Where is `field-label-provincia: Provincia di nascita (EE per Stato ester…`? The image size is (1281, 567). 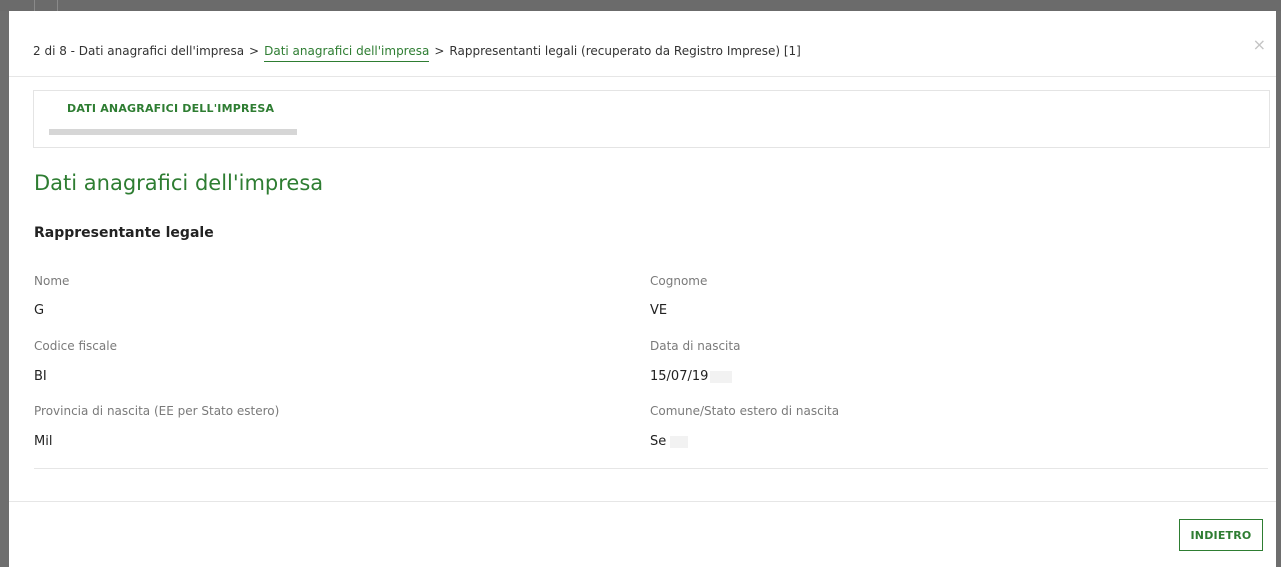
field-label-provincia: Provincia di nascita (EE per Stato ester… is located at coordinates (157, 411).